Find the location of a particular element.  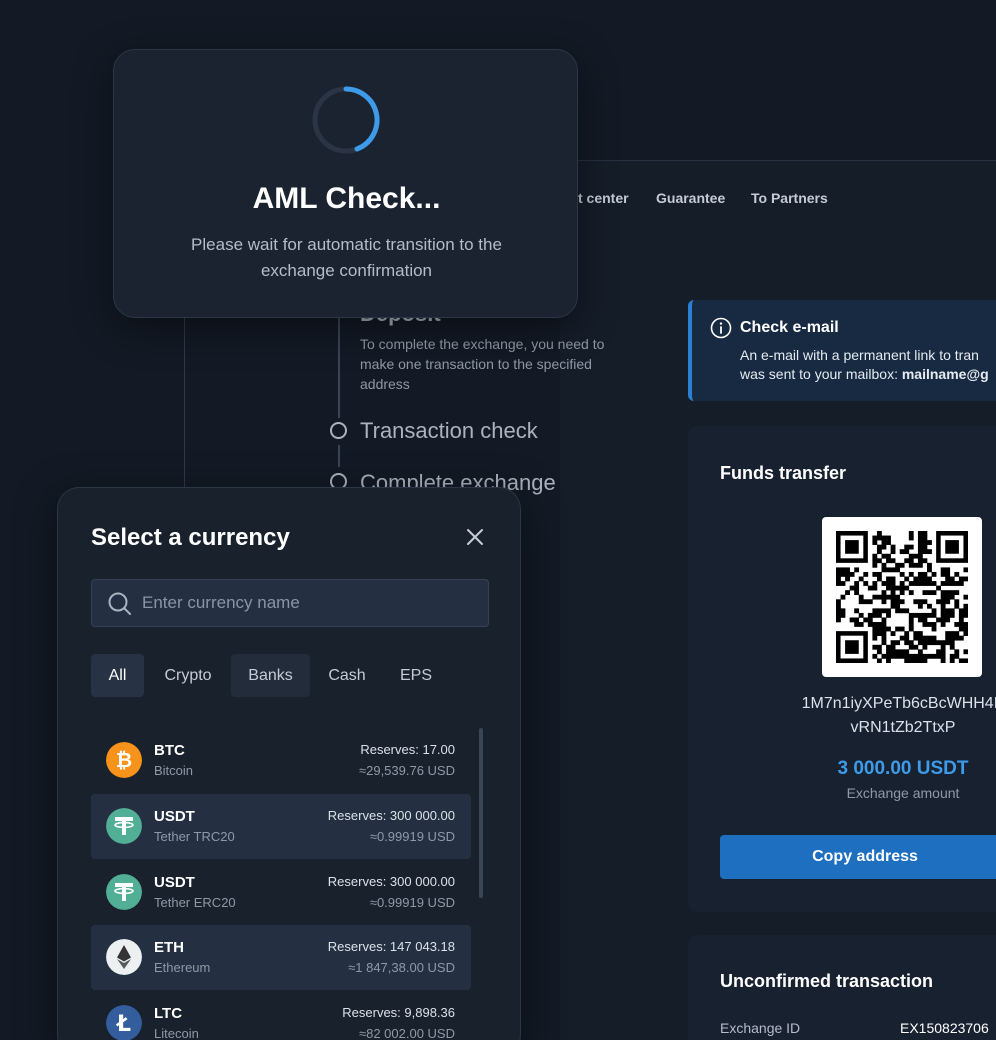

currency-name: Ethereum is located at coordinates (182, 967).